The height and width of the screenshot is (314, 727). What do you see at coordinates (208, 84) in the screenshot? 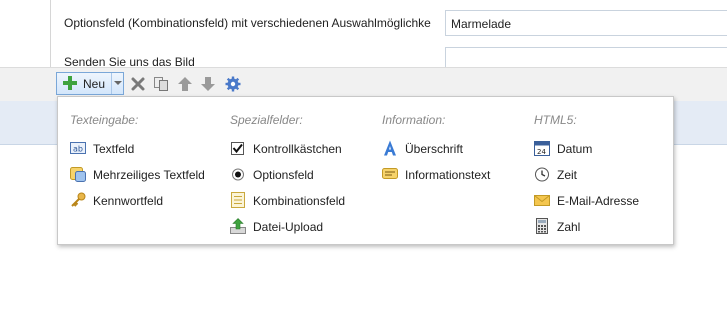
I see `move-down-icon` at bounding box center [208, 84].